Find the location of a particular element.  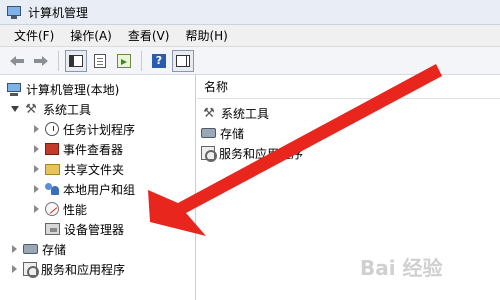

back-button is located at coordinates (17, 61).